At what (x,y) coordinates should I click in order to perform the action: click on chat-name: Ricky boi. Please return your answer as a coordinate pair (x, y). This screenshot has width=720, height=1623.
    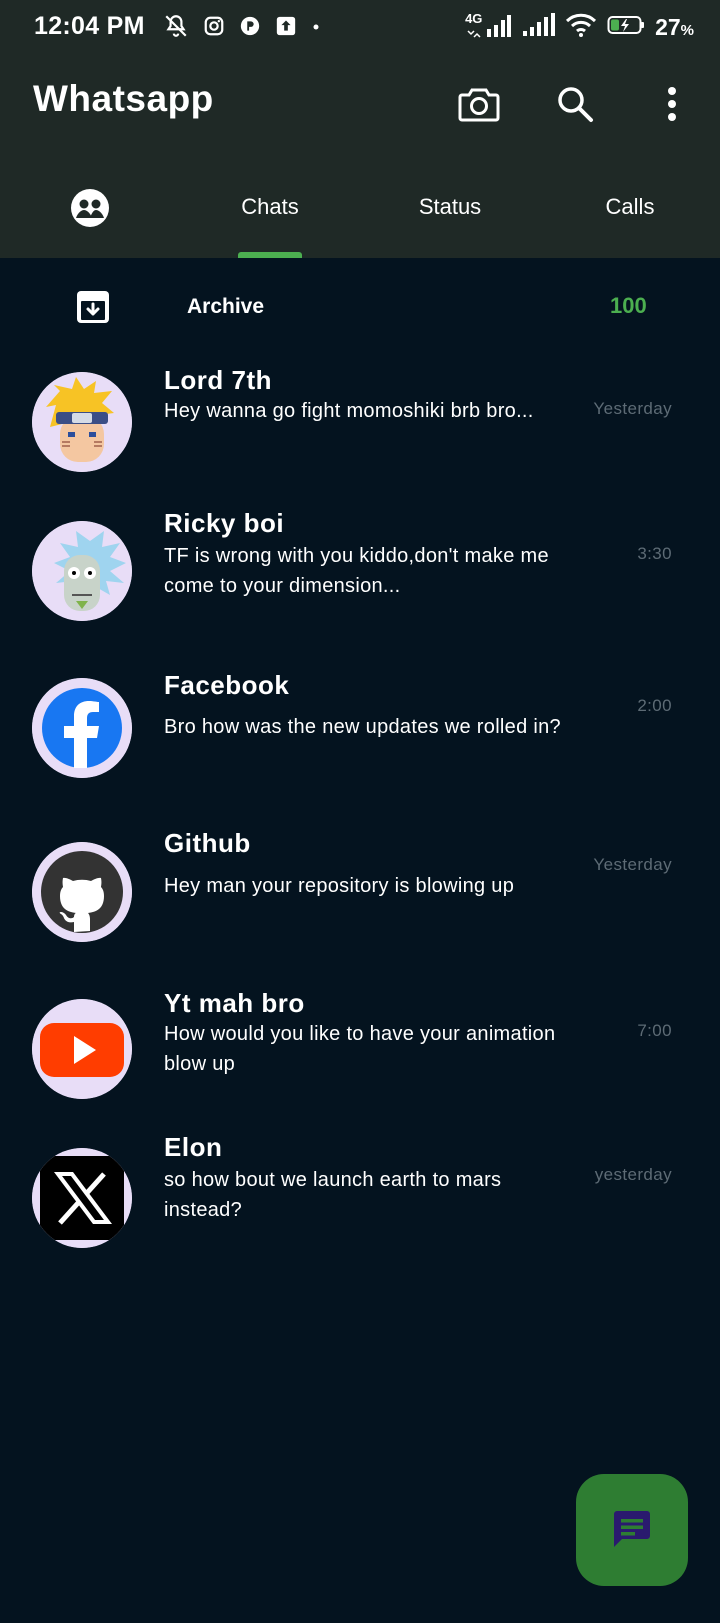
    Looking at the image, I should click on (224, 523).